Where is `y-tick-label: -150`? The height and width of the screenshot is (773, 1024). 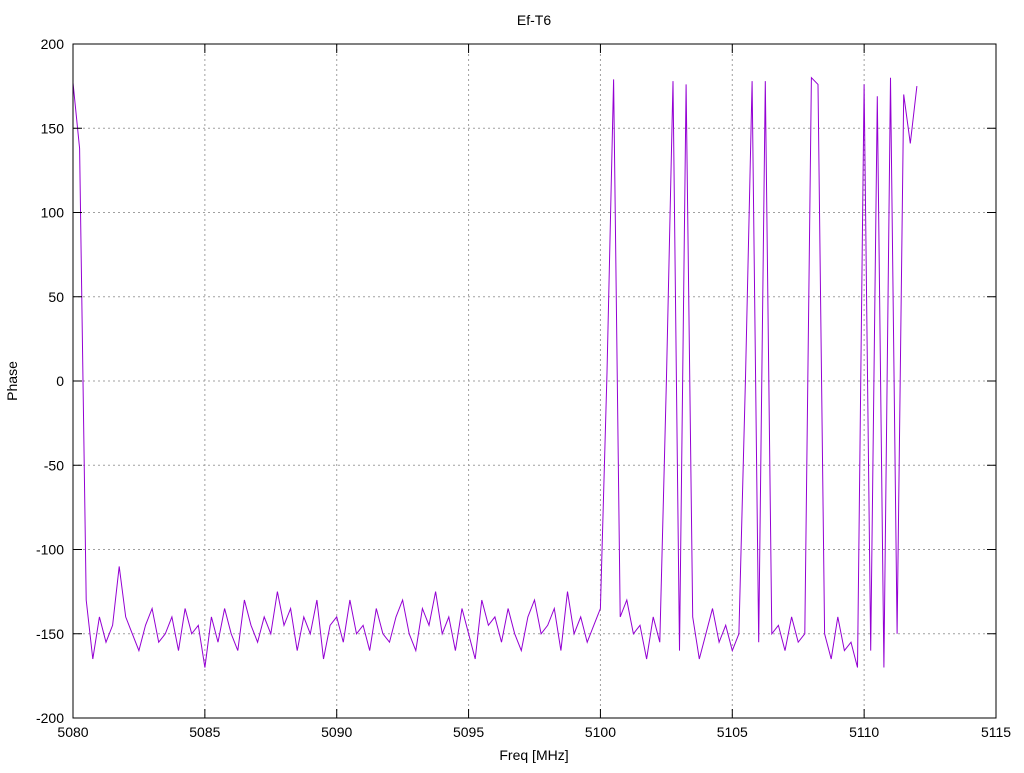
y-tick-label: -150 is located at coordinates (50, 634).